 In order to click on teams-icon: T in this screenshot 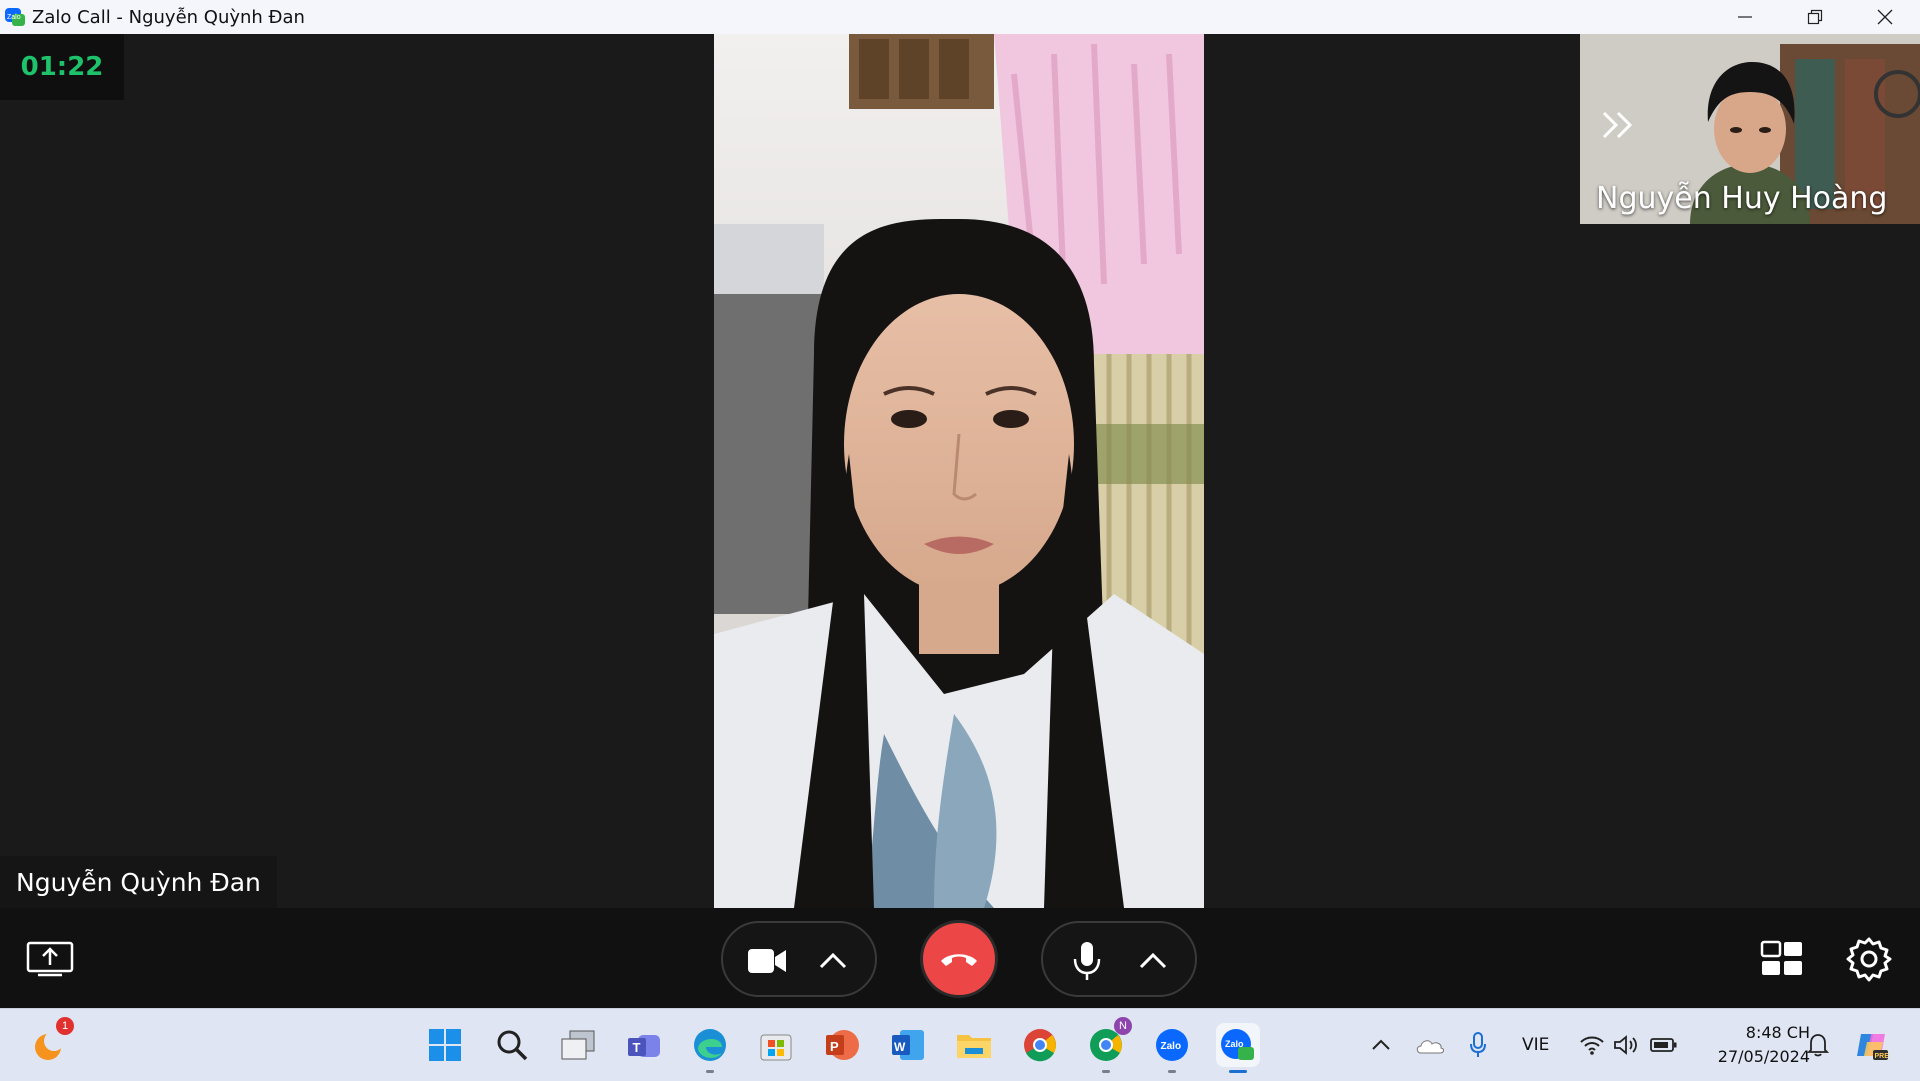, I will do `click(644, 1046)`.